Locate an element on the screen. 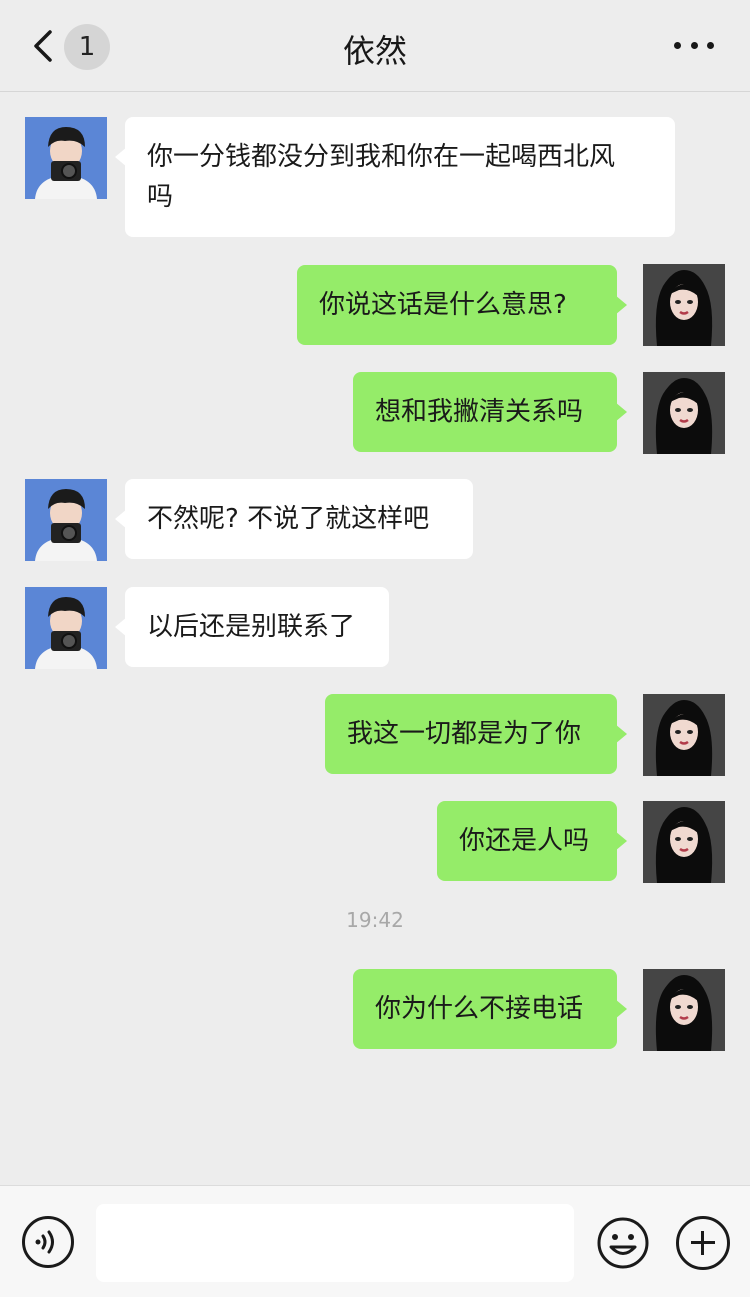 Image resolution: width=750 pixels, height=1297 pixels. message-bubble: 不然呢? 不说了就这样吧 is located at coordinates (294, 519).